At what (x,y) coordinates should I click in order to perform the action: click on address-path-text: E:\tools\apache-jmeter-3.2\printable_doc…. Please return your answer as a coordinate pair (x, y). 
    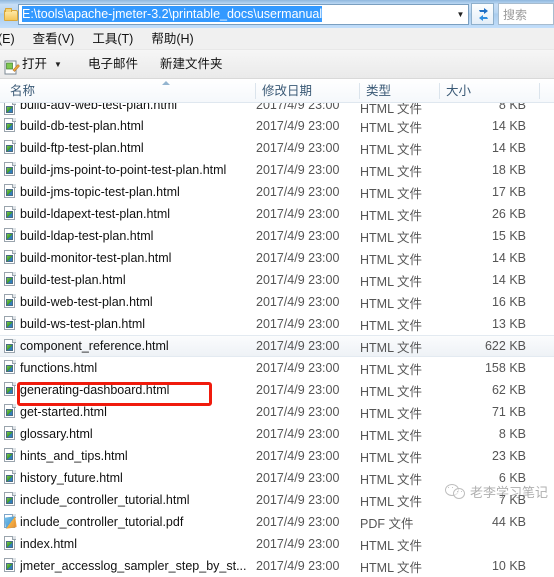
    Looking at the image, I should click on (236, 14).